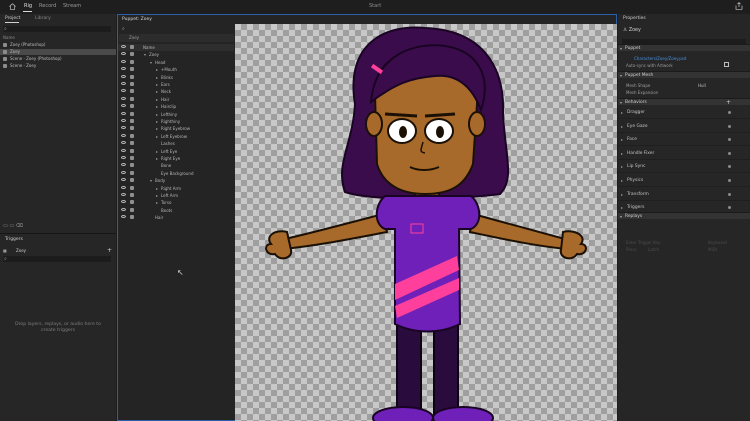 This screenshot has height=421, width=750. I want to click on layer-row: ▸ Righthiny, so click(176, 121).